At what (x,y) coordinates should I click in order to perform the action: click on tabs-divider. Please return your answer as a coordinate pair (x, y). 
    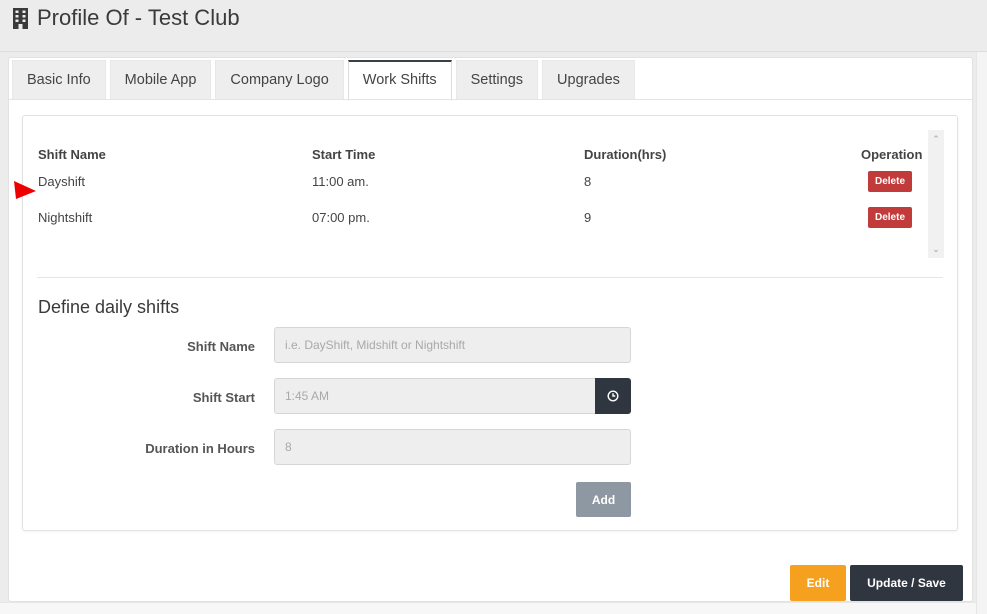
    Looking at the image, I should click on (490, 99).